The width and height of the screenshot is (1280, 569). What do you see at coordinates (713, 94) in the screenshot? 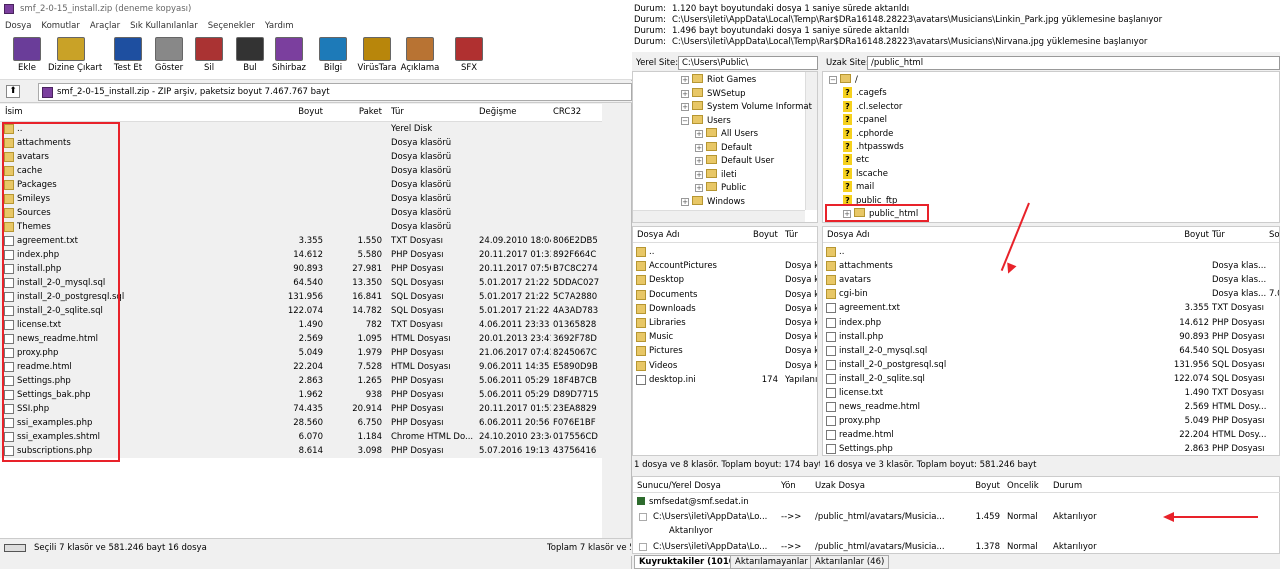
I see `tree-item: + SWSetup` at bounding box center [713, 94].